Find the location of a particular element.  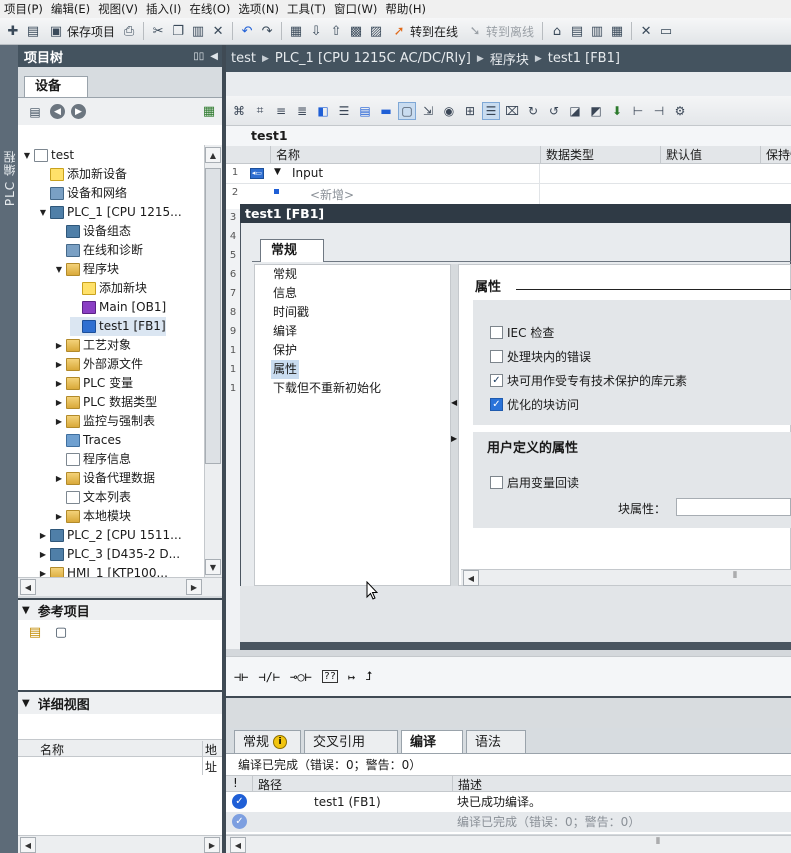

menu-edit: 编辑(E) is located at coordinates (70, 9).